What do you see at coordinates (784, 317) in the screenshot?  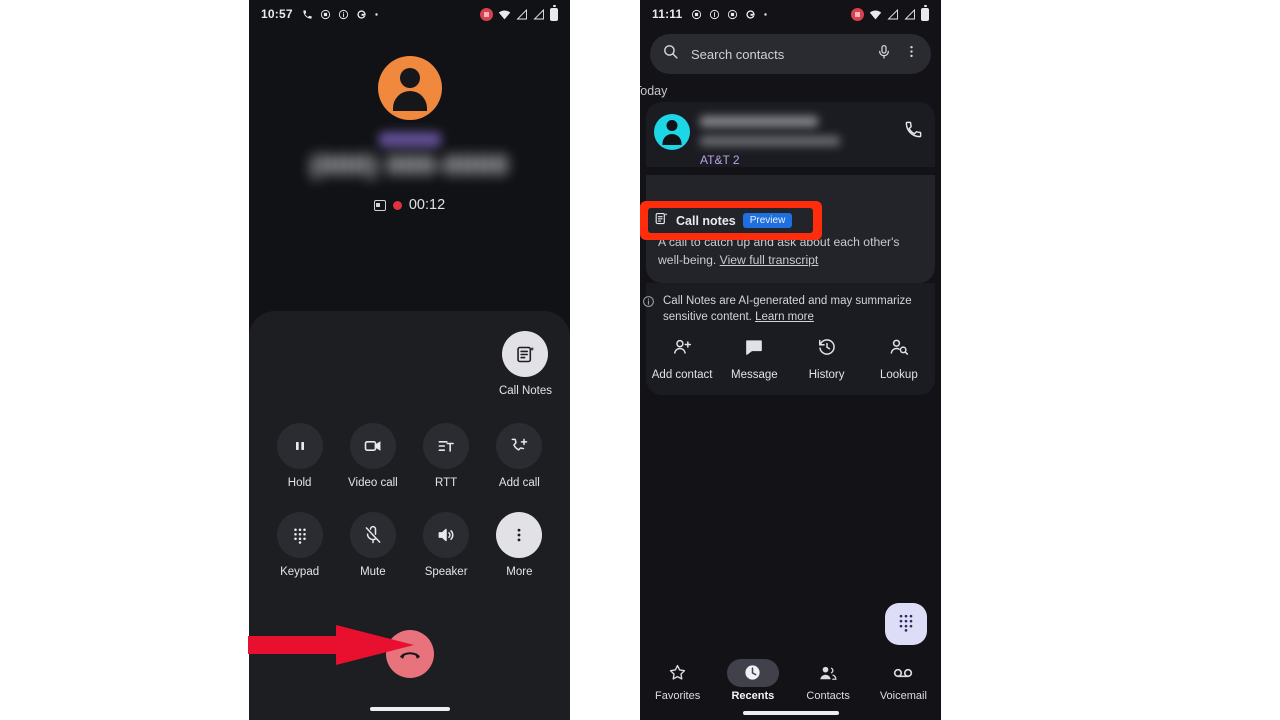 I see `learn-more-link: Learn more` at bounding box center [784, 317].